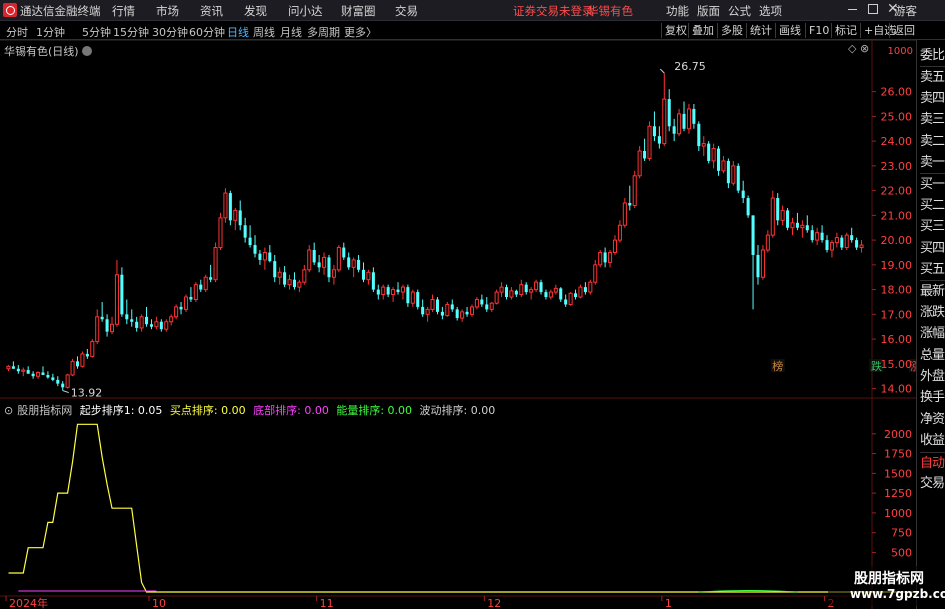 This screenshot has height=609, width=945. What do you see at coordinates (932, 248) in the screenshot?
I see `side-tab-9: 买四` at bounding box center [932, 248].